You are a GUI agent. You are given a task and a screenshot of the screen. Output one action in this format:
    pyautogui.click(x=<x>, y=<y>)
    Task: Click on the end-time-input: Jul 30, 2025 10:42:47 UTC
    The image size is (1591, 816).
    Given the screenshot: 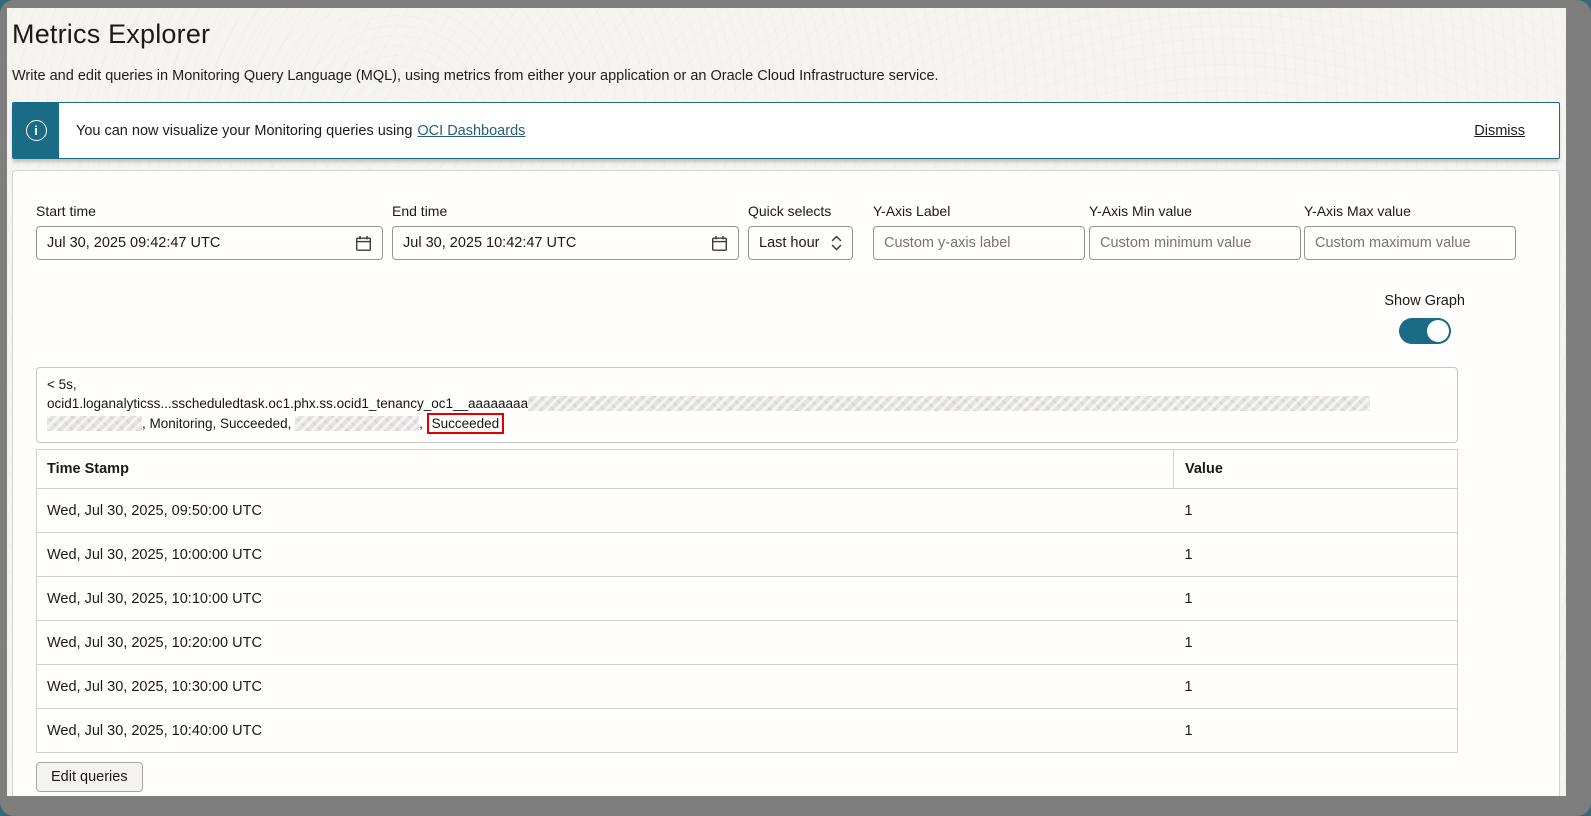 What is the action you would take?
    pyautogui.click(x=565, y=243)
    